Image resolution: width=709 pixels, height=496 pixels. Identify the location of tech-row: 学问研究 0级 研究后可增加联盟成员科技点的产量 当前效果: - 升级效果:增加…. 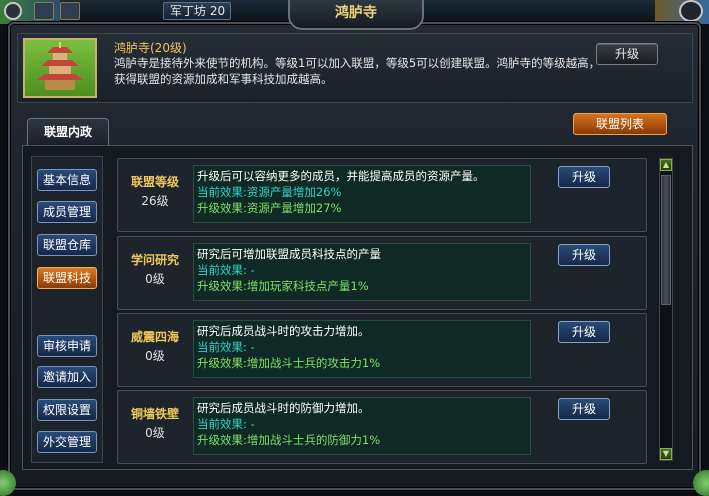
(382, 273).